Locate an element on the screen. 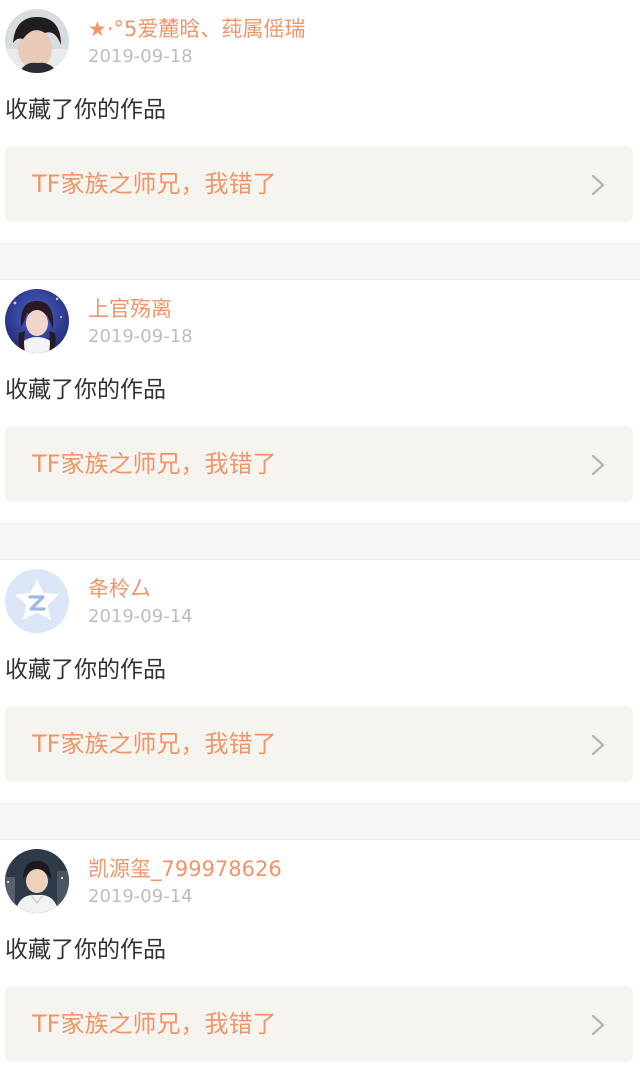  username: 凯源玺_799978626 is located at coordinates (185, 869).